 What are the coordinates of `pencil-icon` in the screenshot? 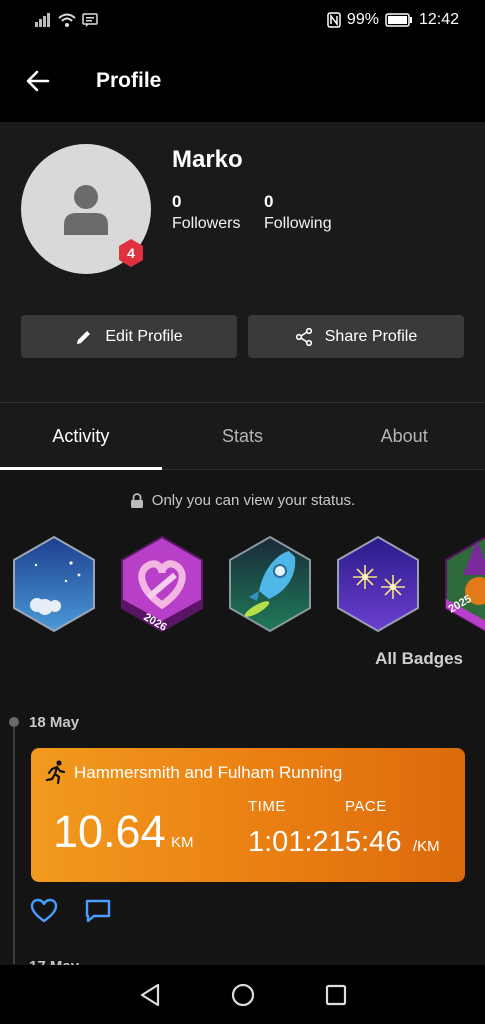 It's located at (84, 337).